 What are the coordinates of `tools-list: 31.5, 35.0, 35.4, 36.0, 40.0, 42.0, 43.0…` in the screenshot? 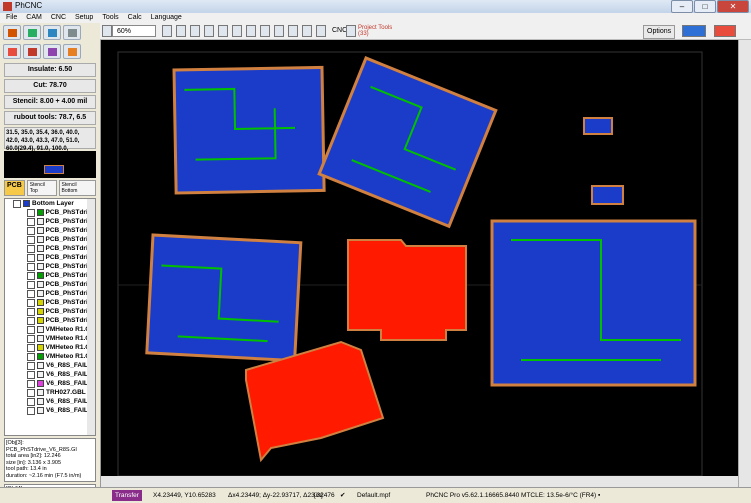 It's located at (50, 139).